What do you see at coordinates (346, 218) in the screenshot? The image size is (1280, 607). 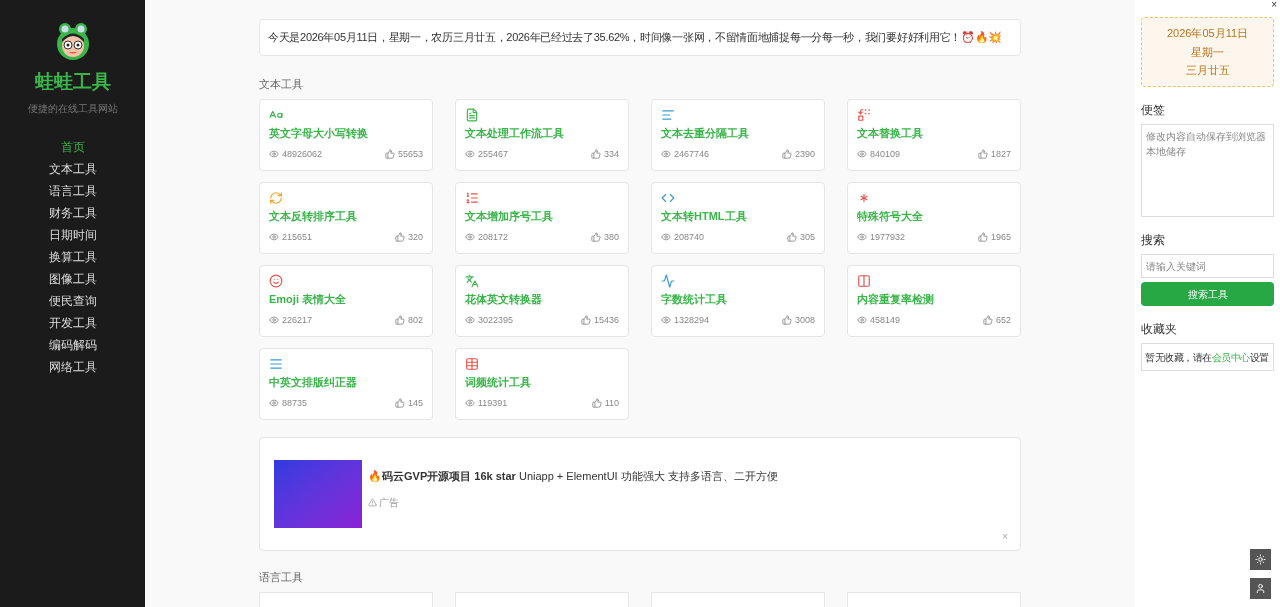 I see `tool-card: 文本反转排序工具 215651 320` at bounding box center [346, 218].